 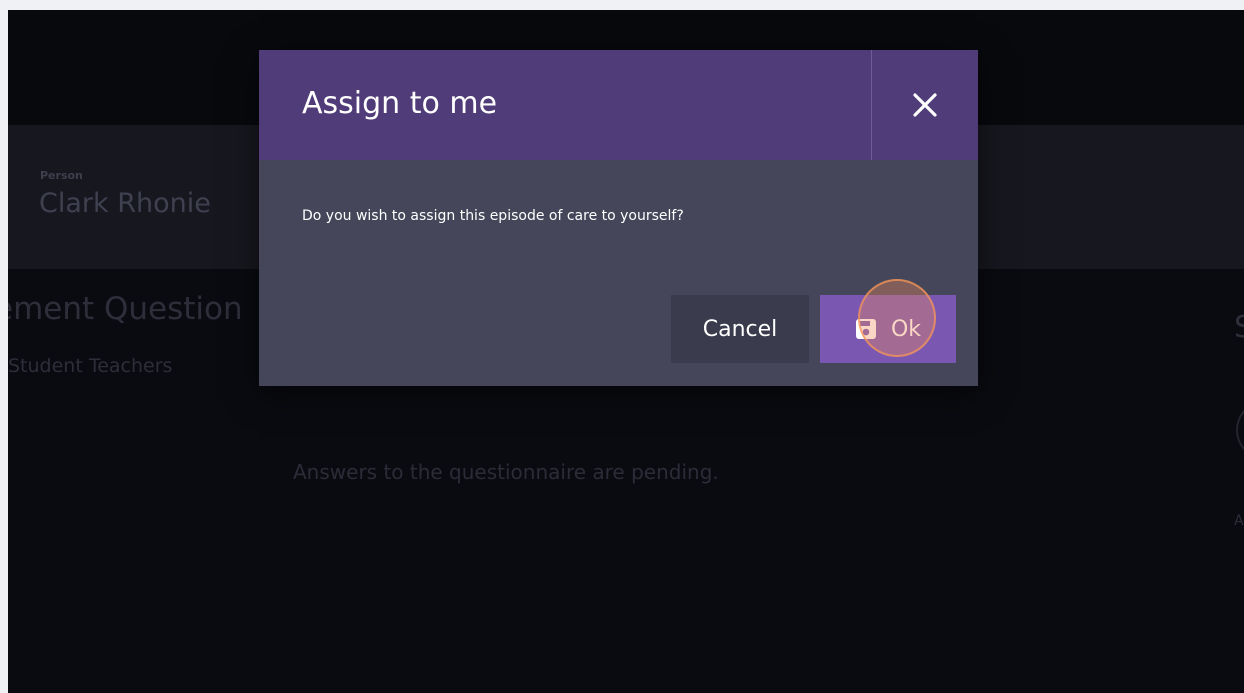 I want to click on save-icon, so click(x=865, y=329).